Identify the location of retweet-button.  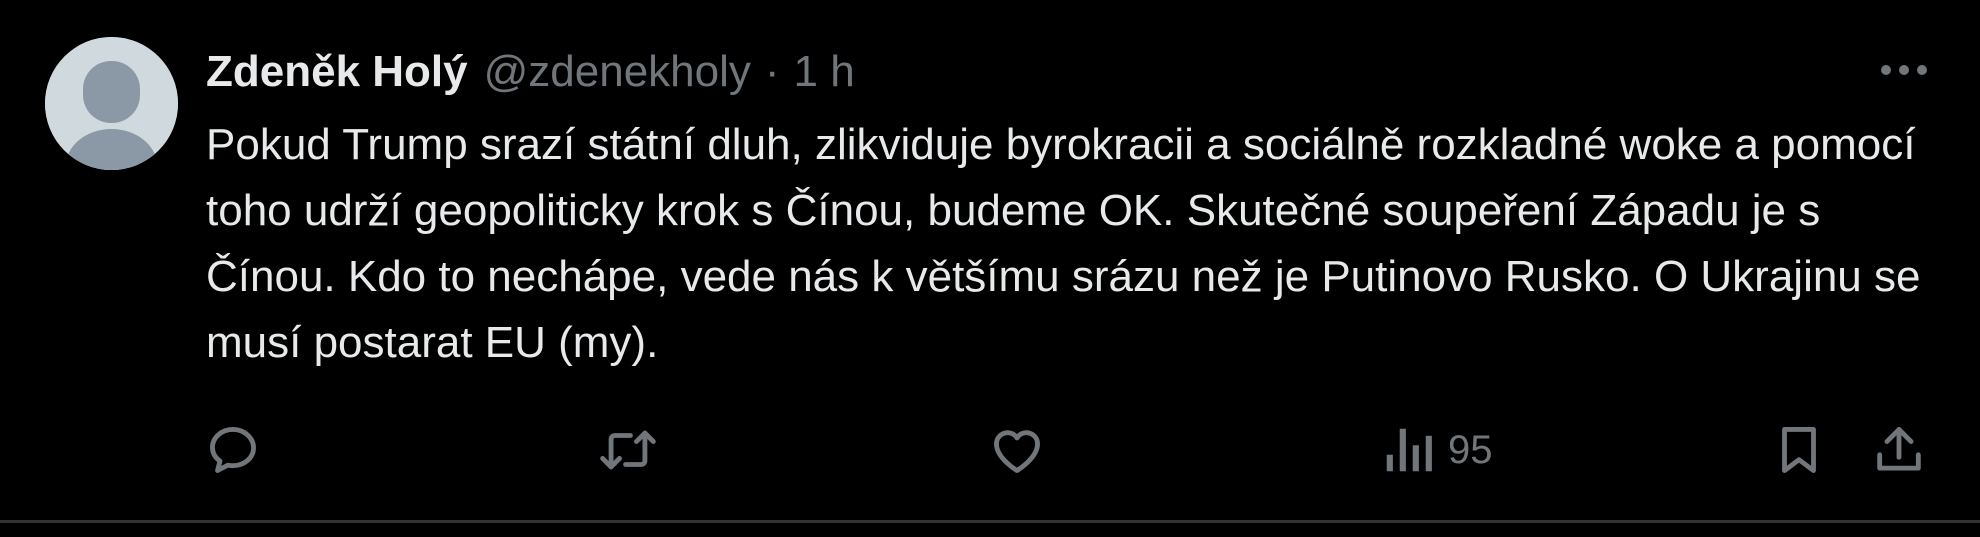
(628, 450).